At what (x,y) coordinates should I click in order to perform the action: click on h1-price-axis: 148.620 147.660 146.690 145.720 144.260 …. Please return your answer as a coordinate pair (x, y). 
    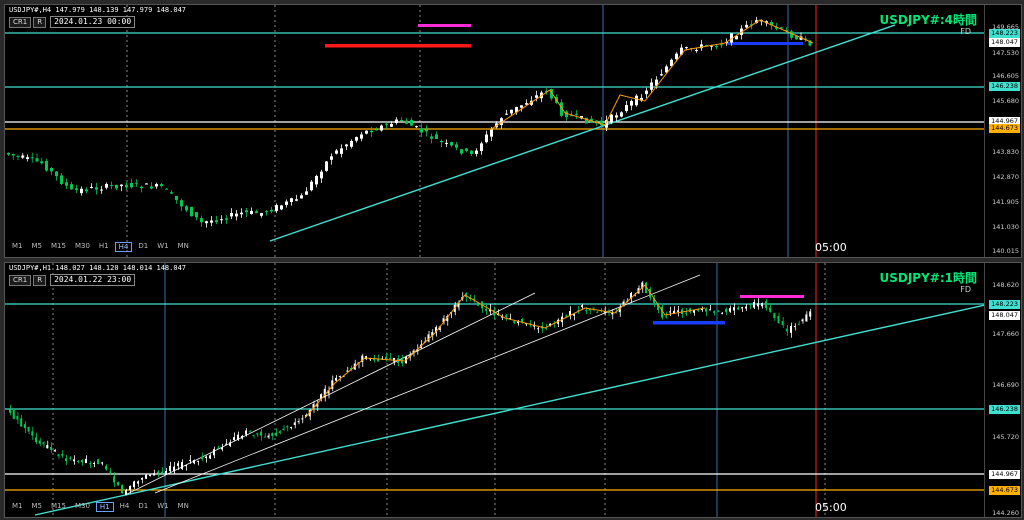
    Looking at the image, I should click on (1002, 390).